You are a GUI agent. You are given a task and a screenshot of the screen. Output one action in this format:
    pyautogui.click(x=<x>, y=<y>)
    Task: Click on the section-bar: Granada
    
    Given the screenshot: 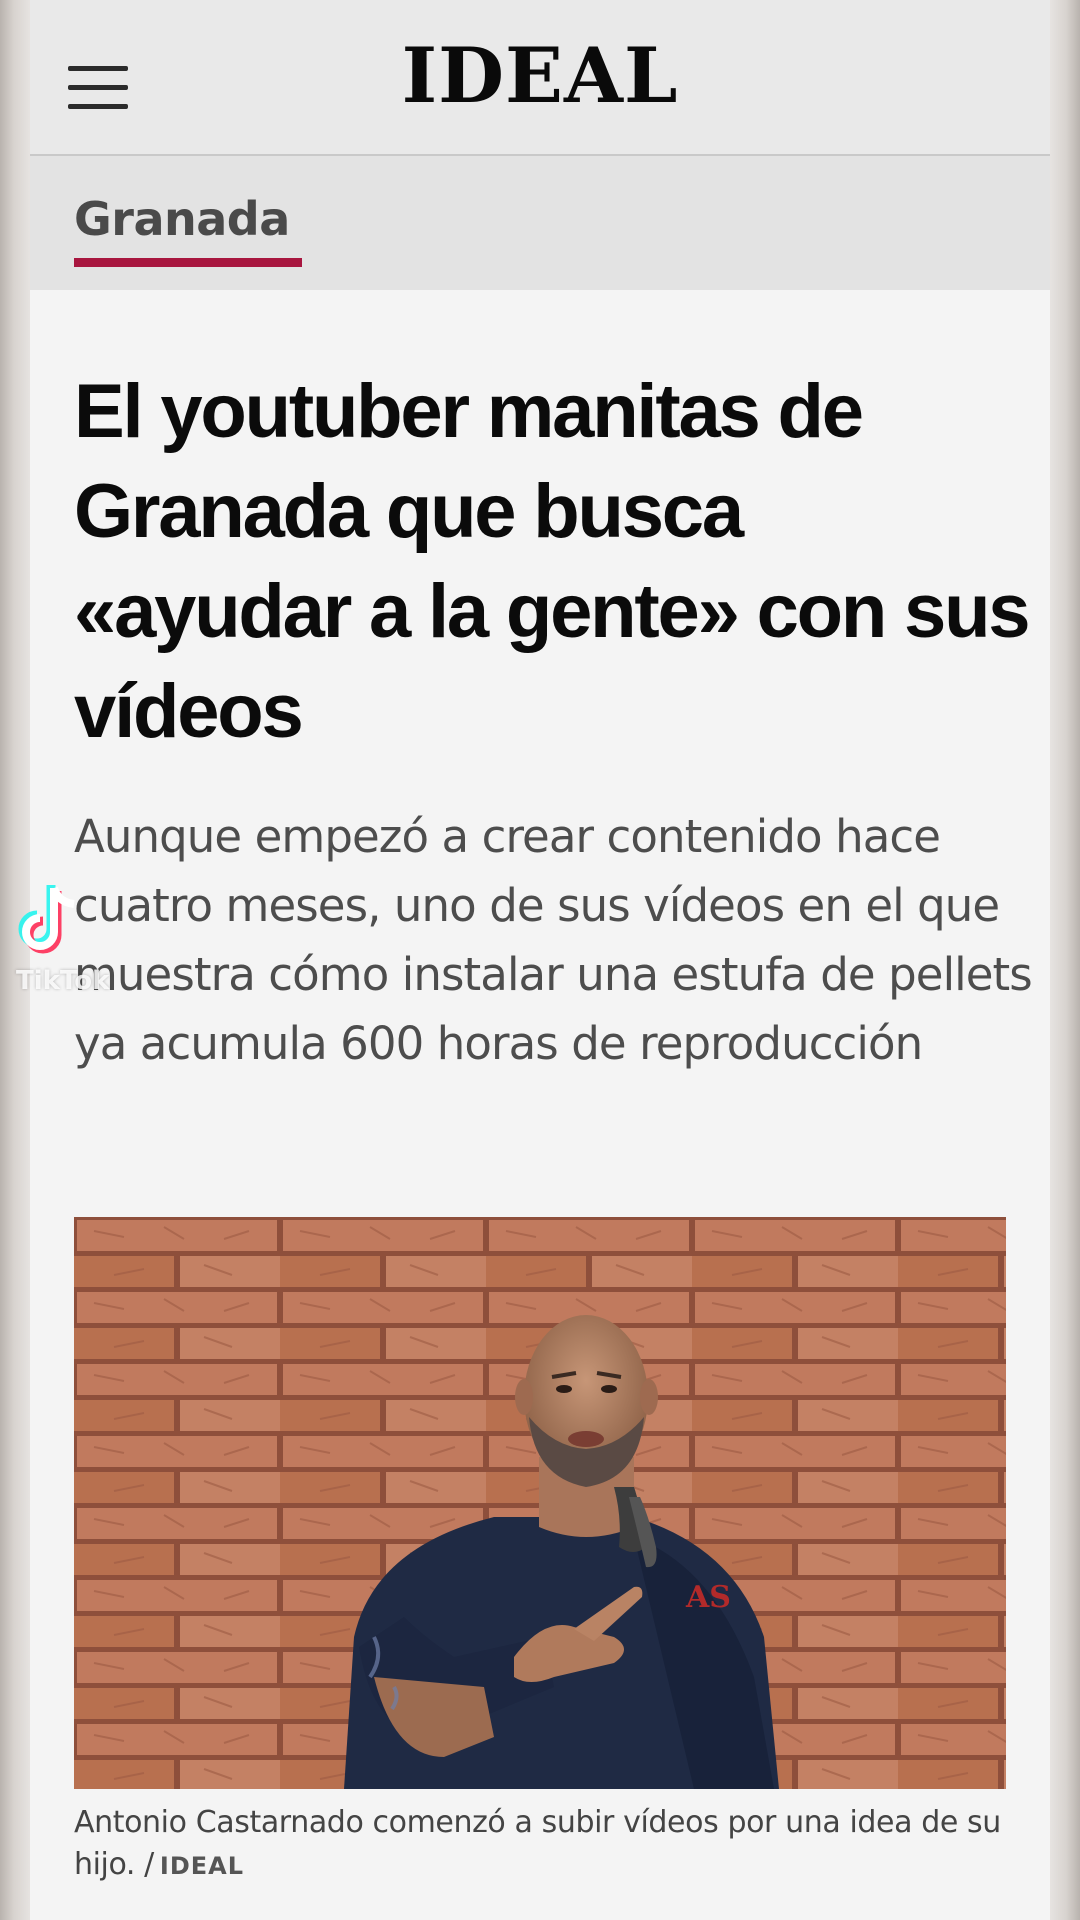 What is the action you would take?
    pyautogui.click(x=540, y=223)
    